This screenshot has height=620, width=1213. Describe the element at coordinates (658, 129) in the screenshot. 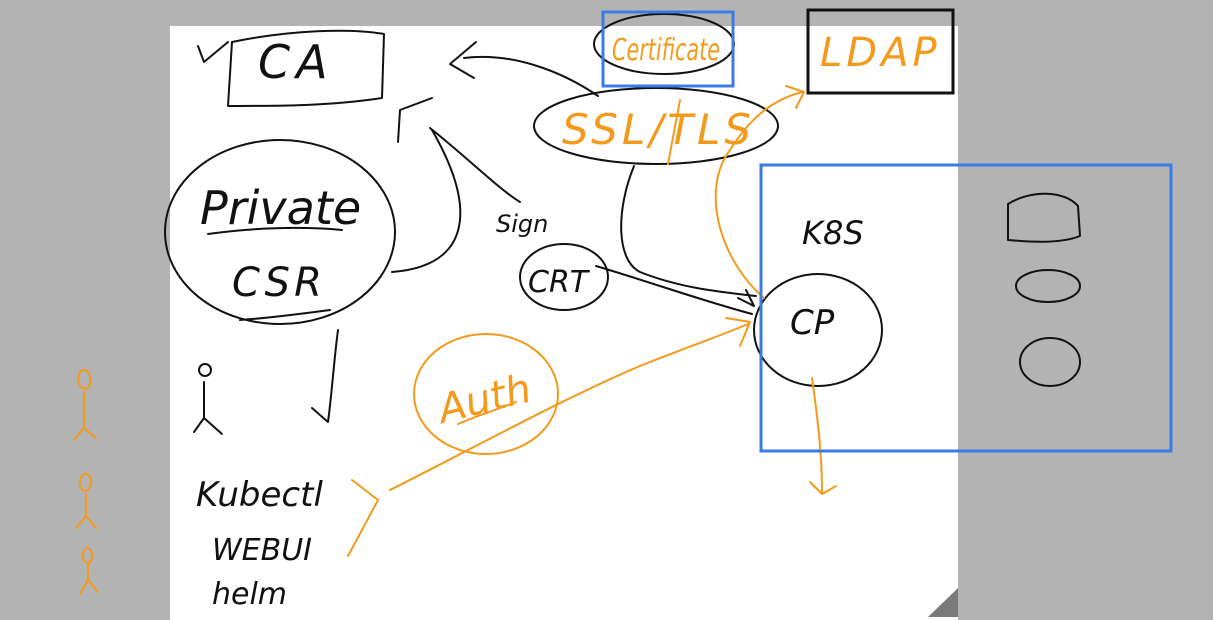

I see `ssl-tls-label: SSL/TLS` at that location.